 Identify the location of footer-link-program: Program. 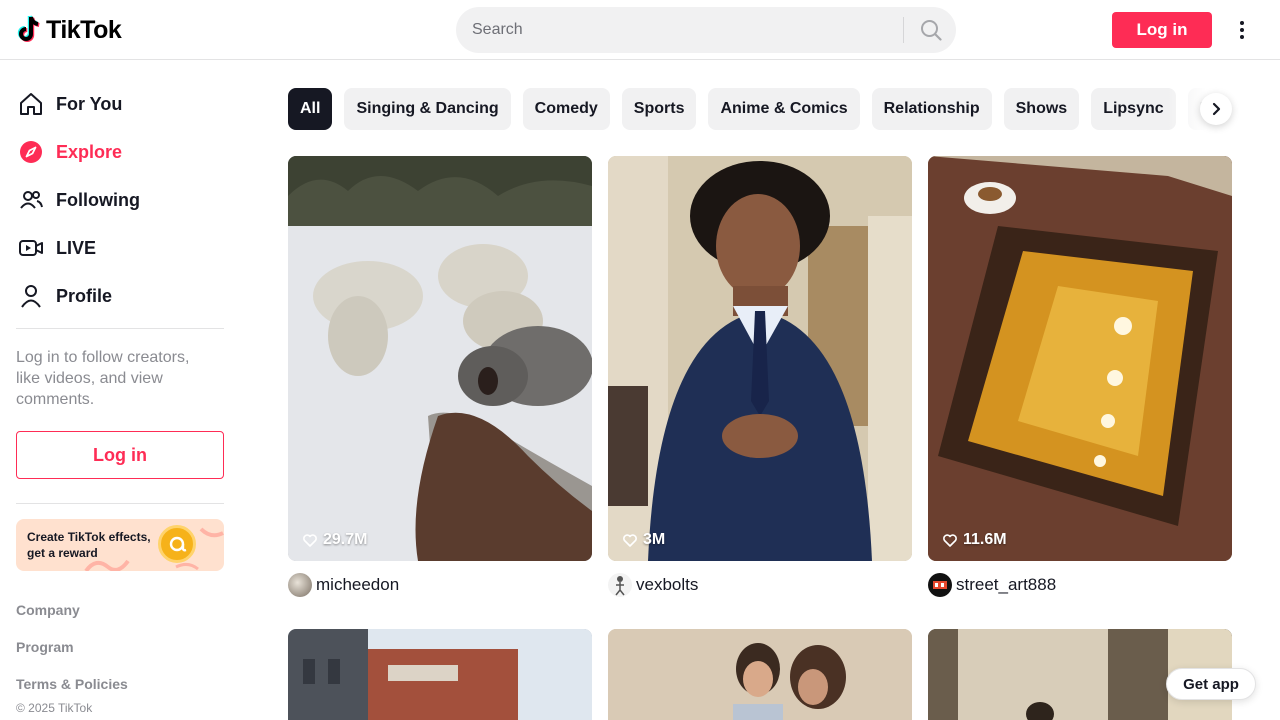
(45, 647).